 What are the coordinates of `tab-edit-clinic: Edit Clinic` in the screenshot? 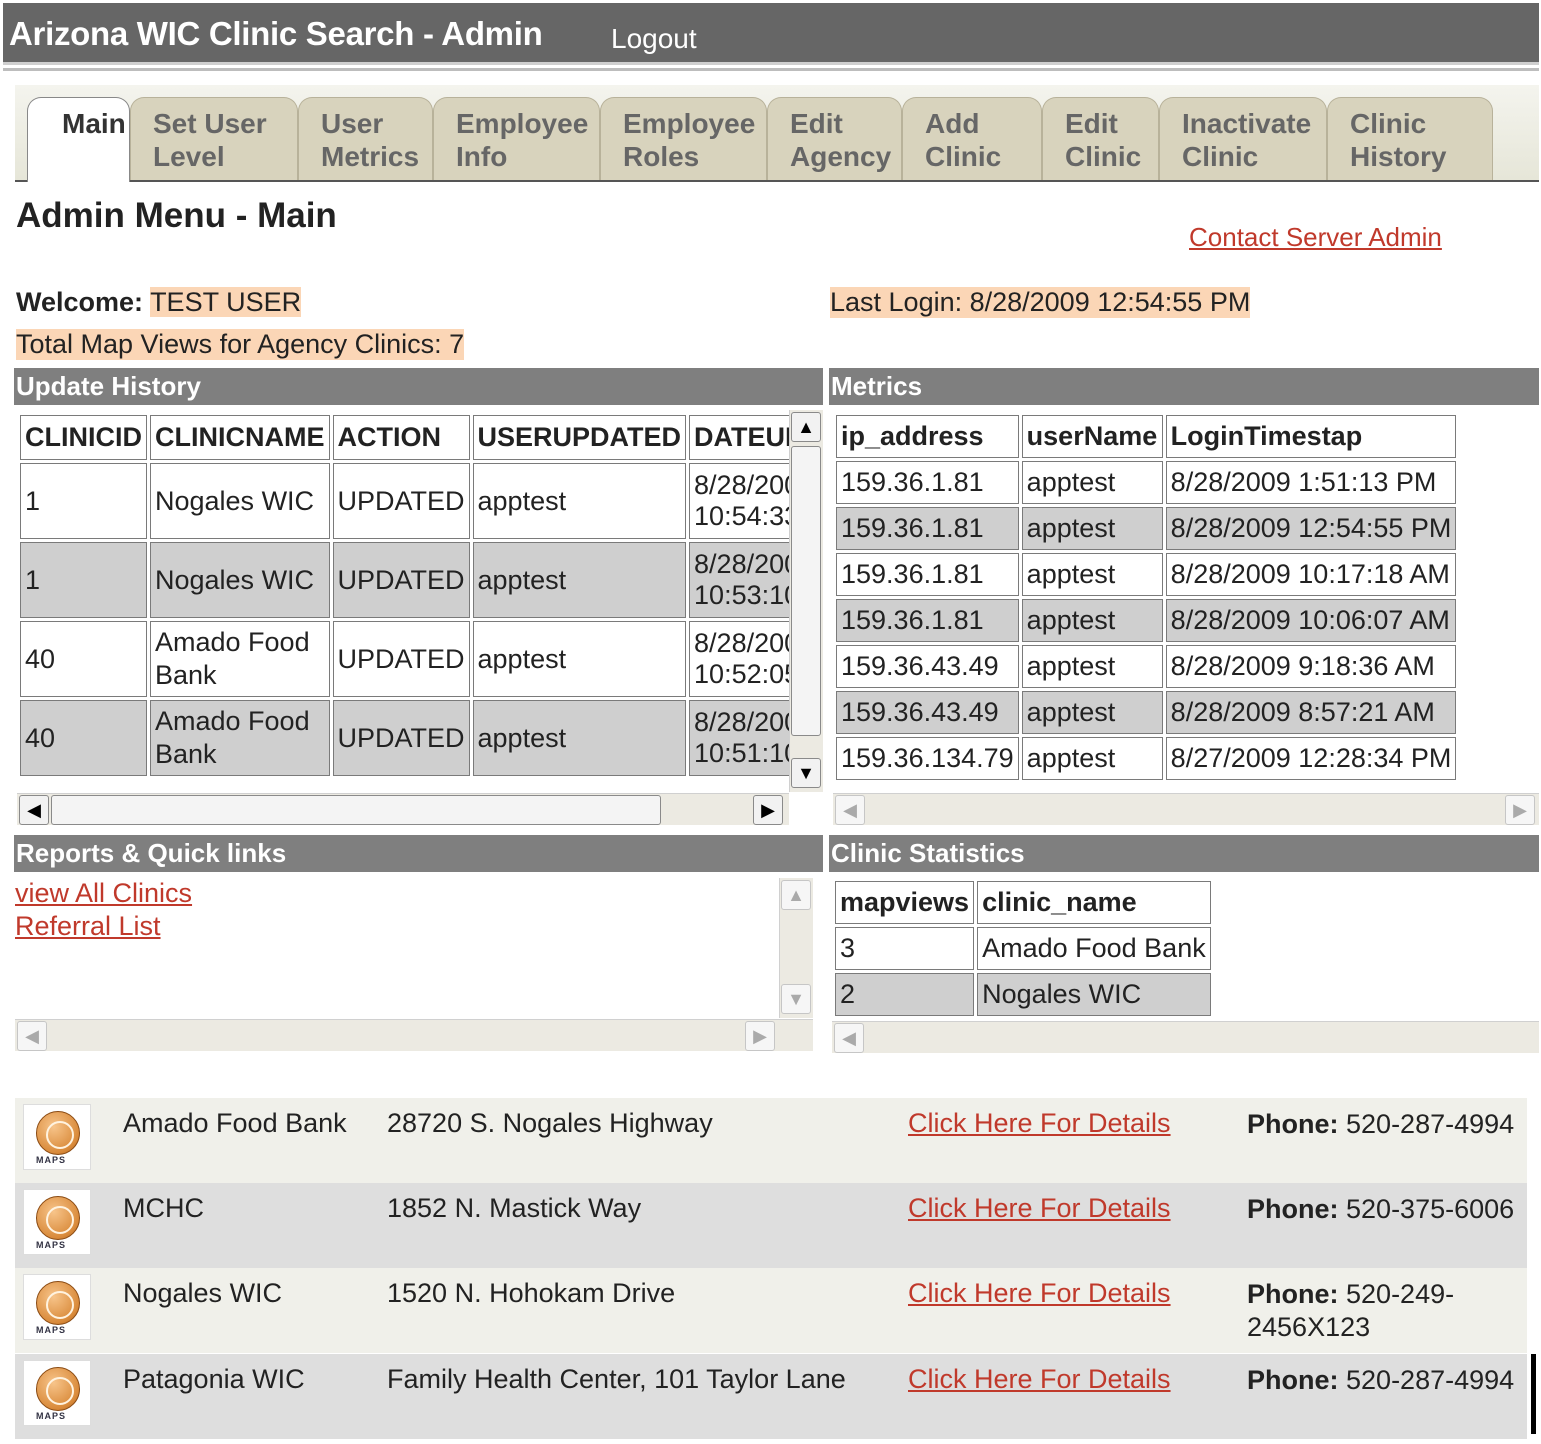 It's located at (1100, 138).